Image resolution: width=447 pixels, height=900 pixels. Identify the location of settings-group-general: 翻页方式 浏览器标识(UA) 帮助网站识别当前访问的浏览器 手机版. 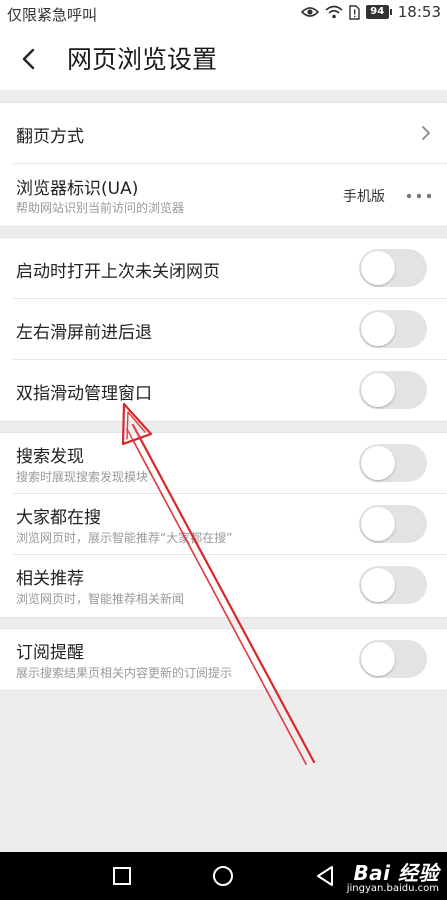
(223, 164).